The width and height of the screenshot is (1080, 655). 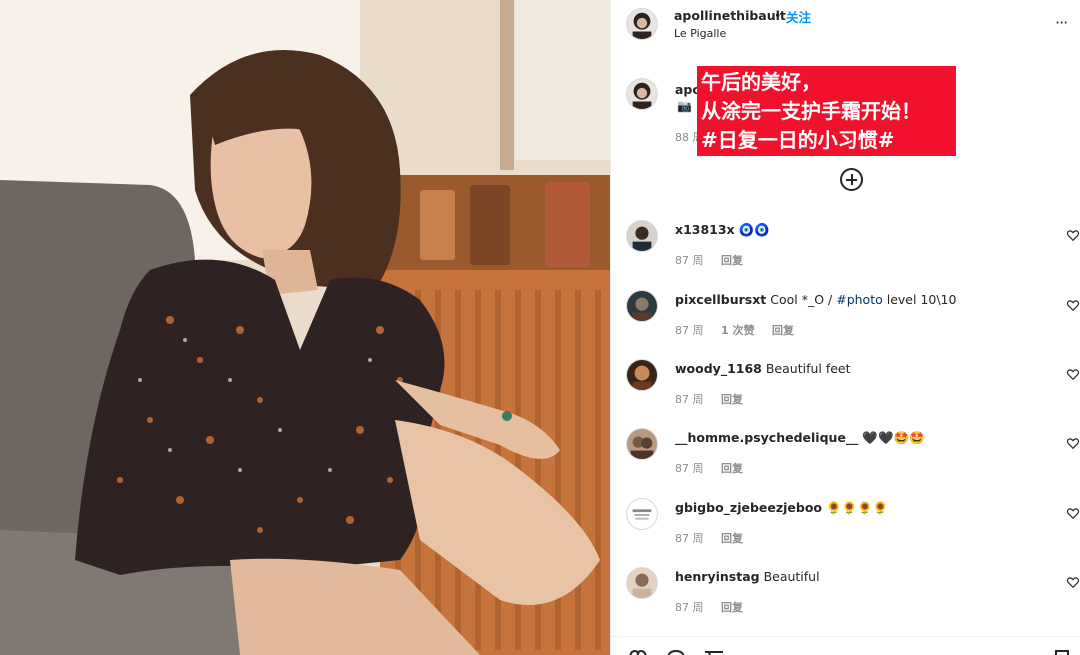 I want to click on comment-icon, so click(x=676, y=652).